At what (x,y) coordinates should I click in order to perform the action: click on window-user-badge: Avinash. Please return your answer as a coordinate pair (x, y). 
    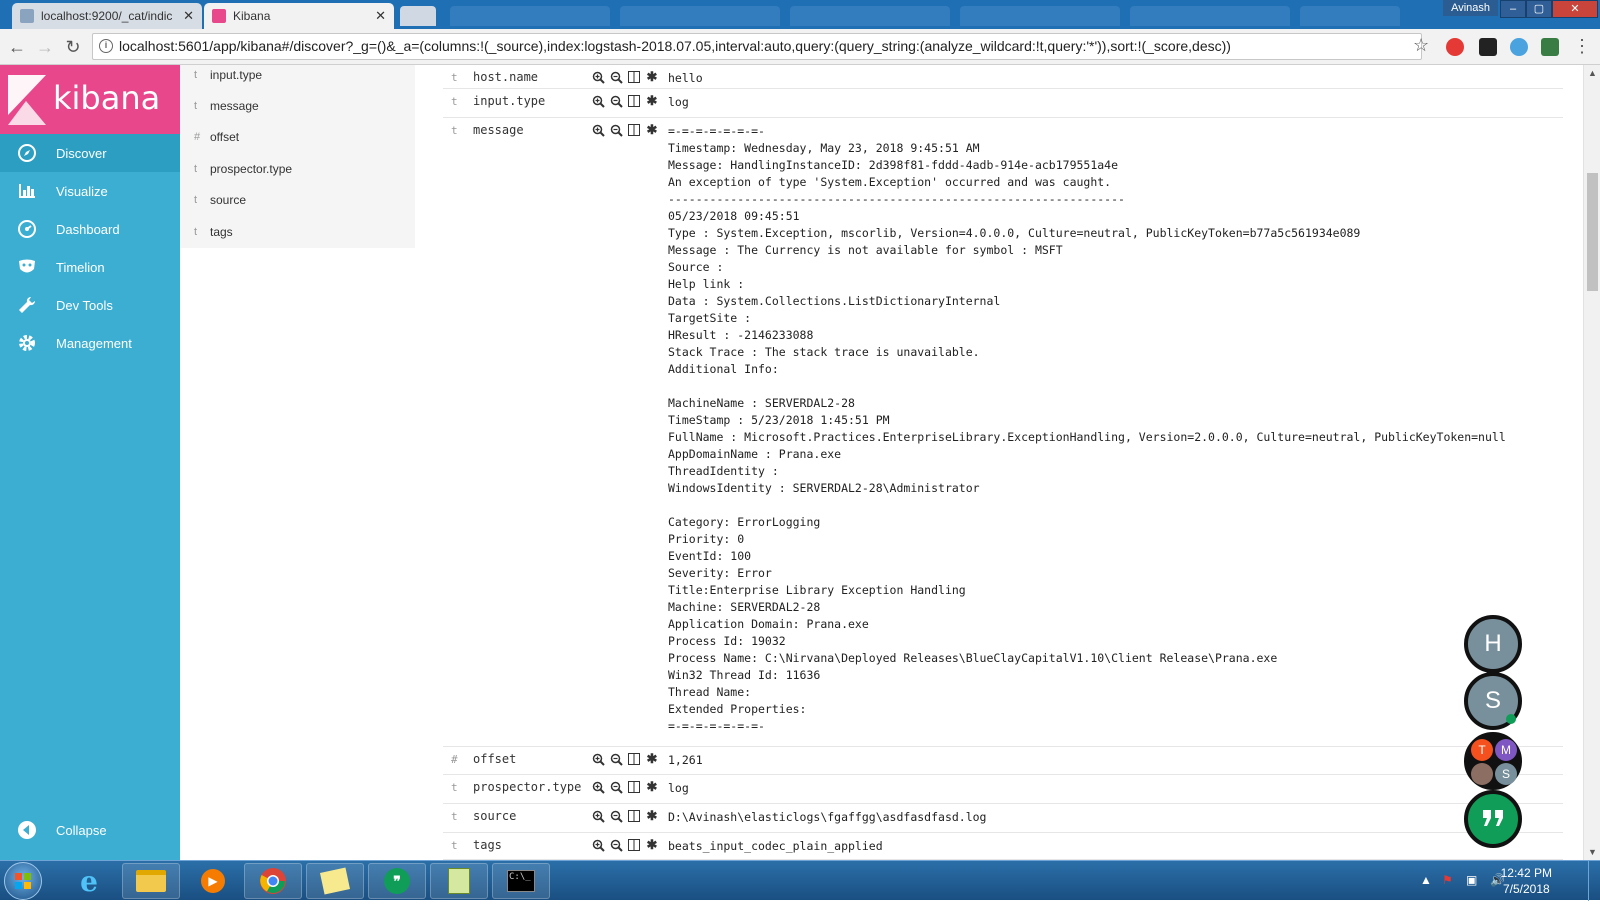
    Looking at the image, I should click on (1470, 8).